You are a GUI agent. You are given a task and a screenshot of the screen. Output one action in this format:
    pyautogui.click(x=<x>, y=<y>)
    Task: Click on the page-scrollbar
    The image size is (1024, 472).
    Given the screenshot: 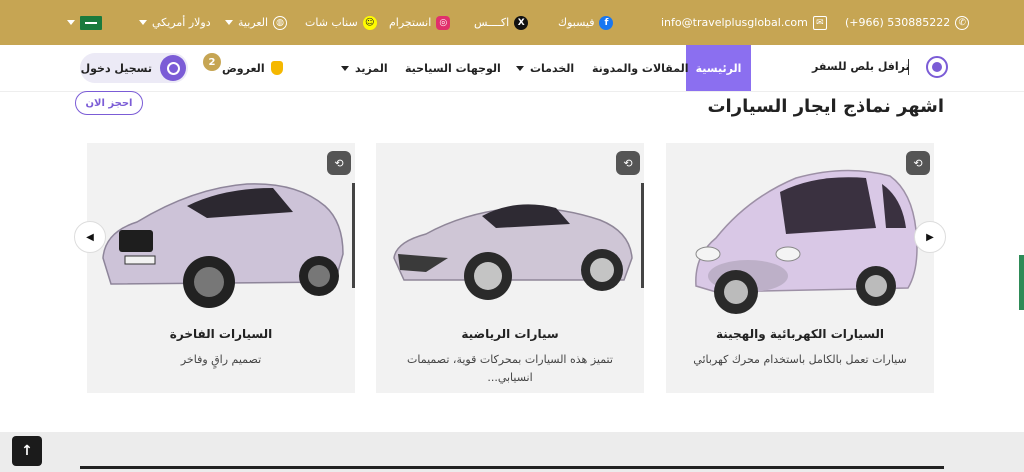 What is the action you would take?
    pyautogui.click(x=1021, y=282)
    